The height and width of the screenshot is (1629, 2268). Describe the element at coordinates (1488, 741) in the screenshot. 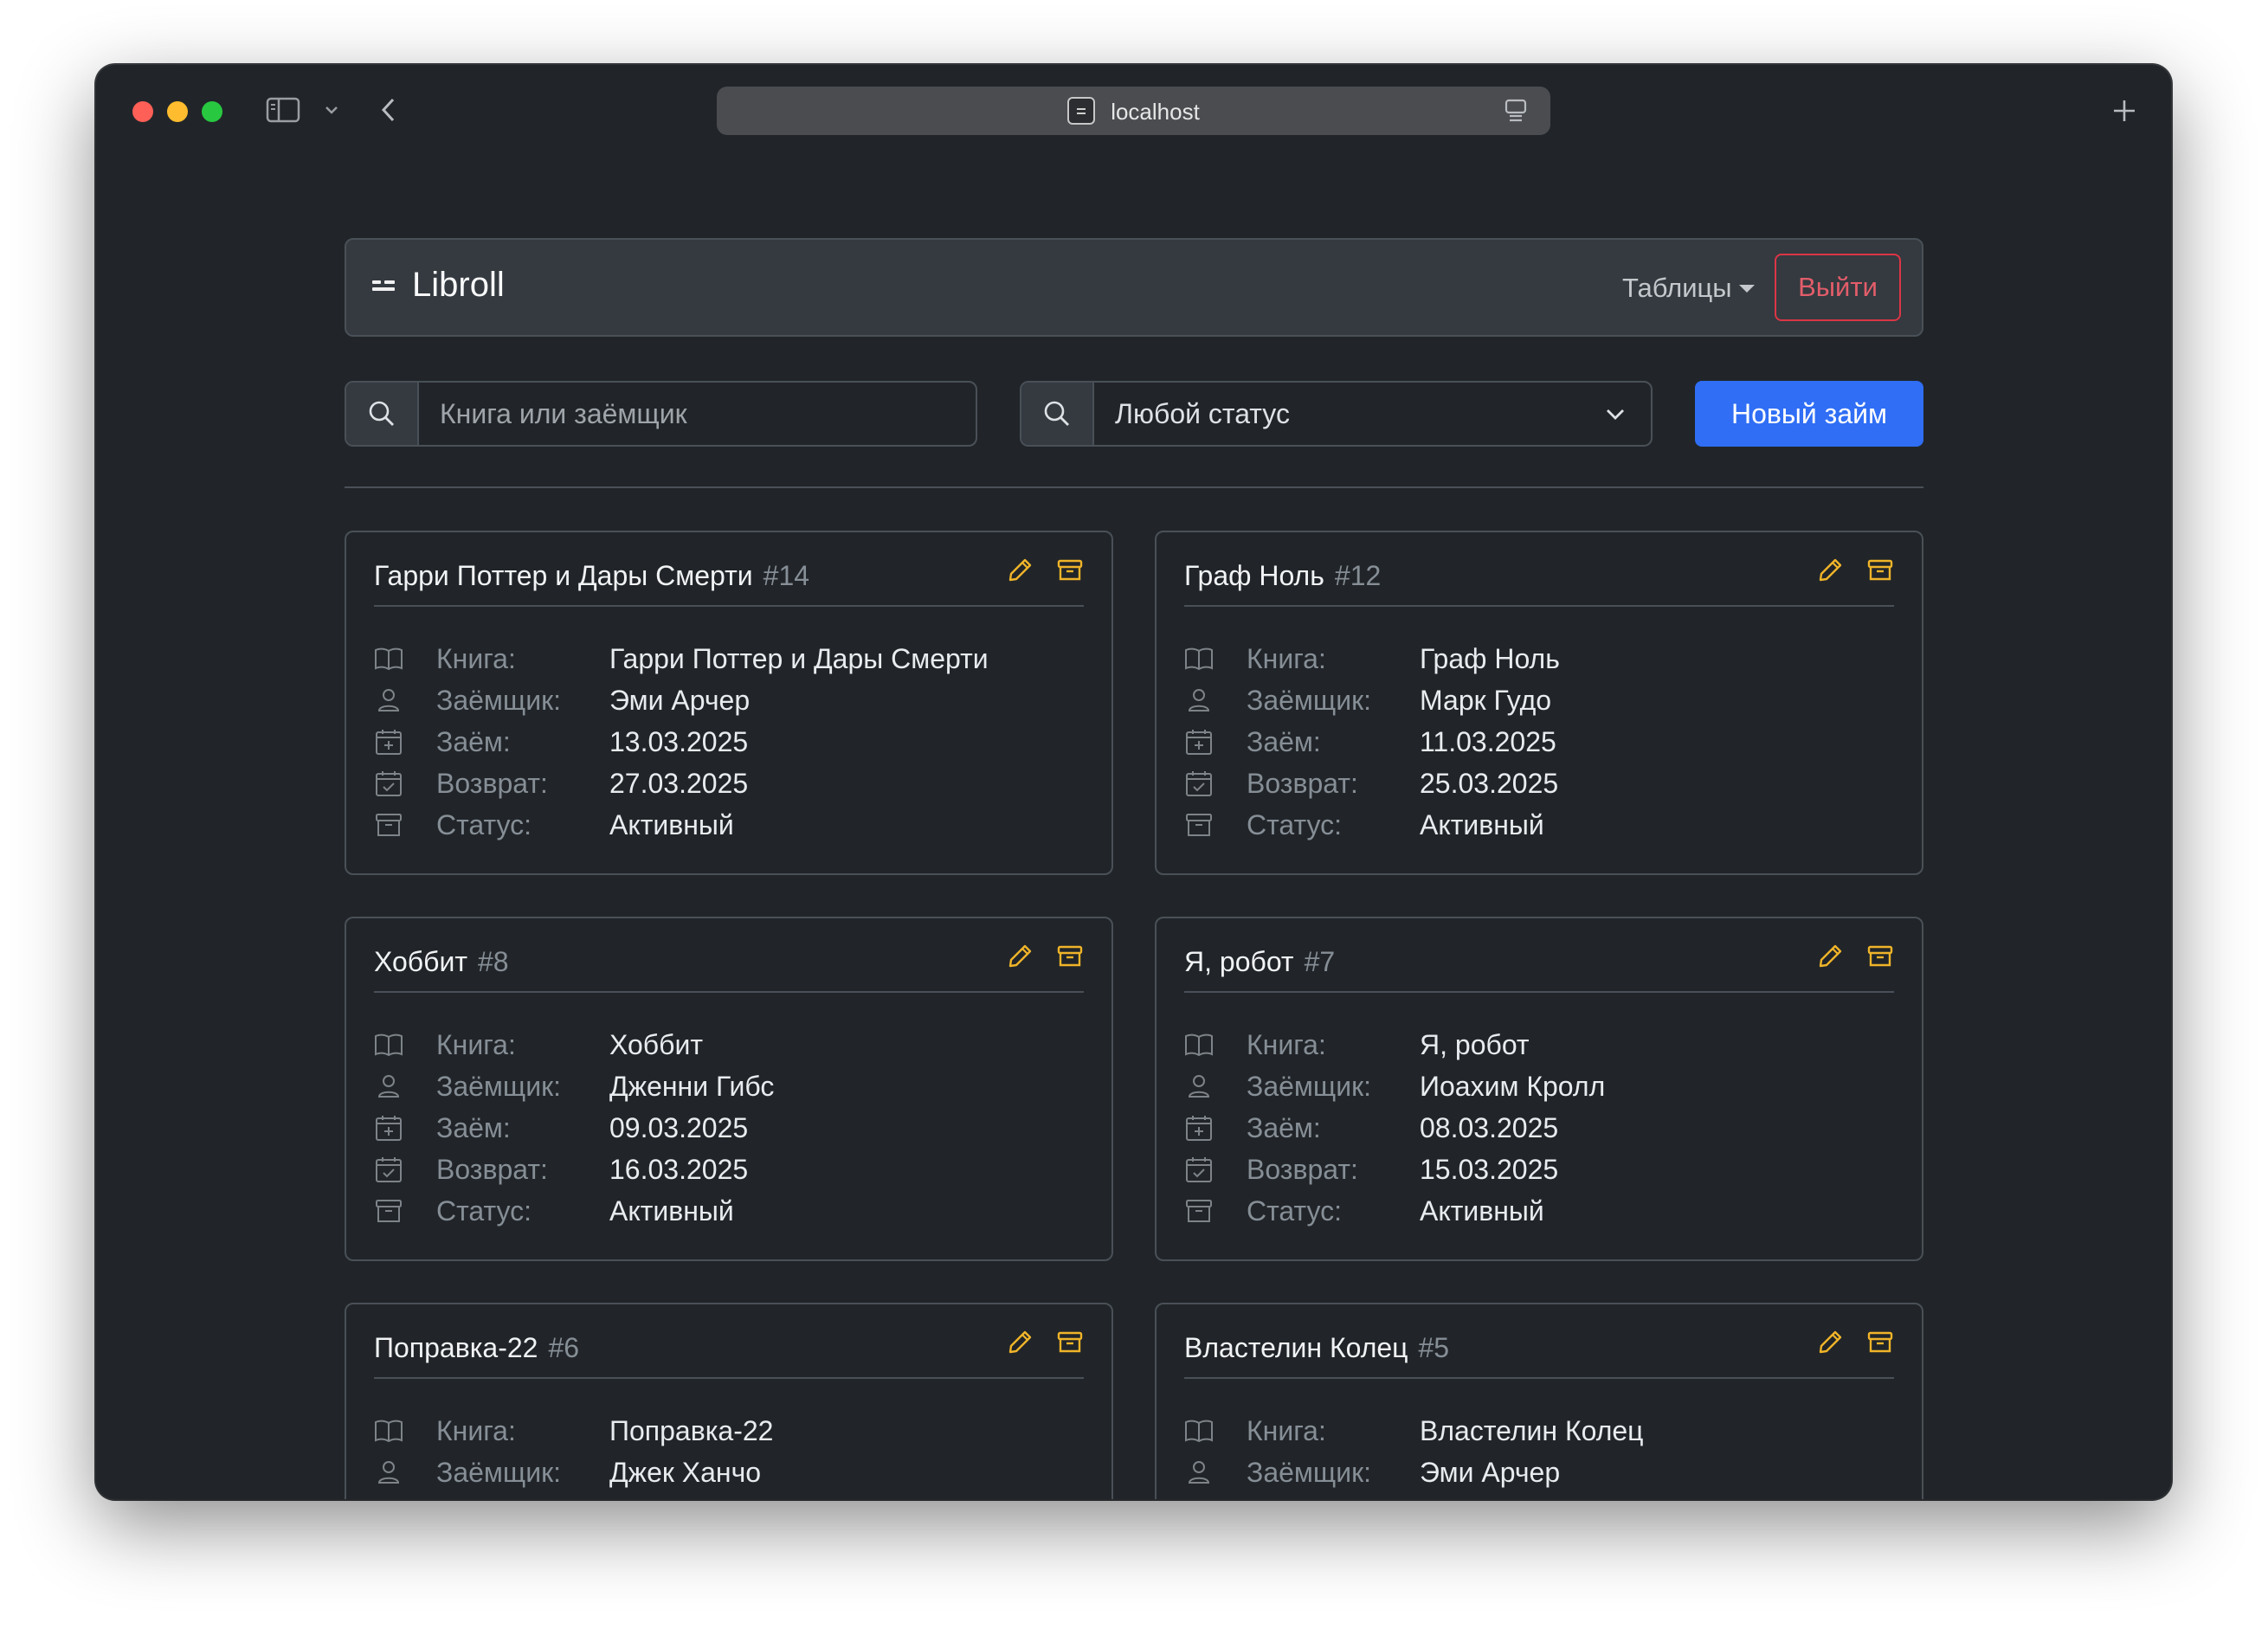

I see `loan-date-value: 11.03.2025` at that location.